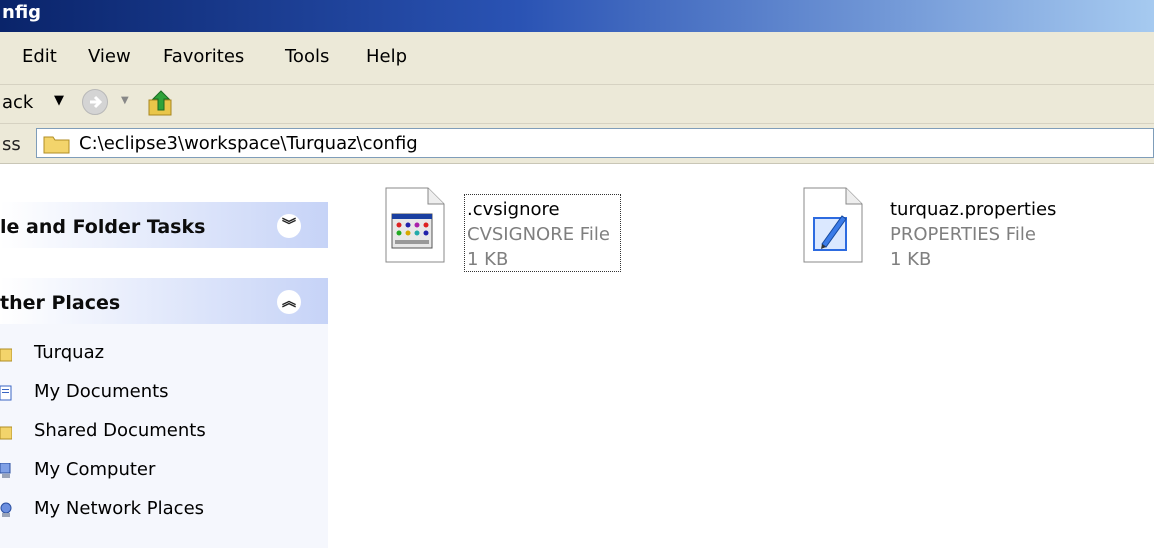 Image resolution: width=1154 pixels, height=553 pixels. What do you see at coordinates (109, 56) in the screenshot?
I see `menu-view: View` at bounding box center [109, 56].